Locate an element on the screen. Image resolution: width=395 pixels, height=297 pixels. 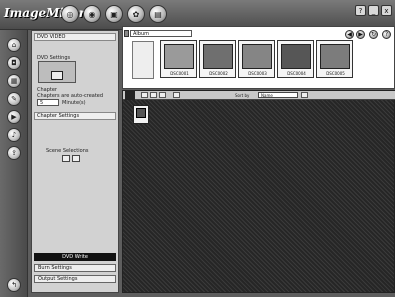
thumbnail: DSC0001 is located at coordinates (178, 59).